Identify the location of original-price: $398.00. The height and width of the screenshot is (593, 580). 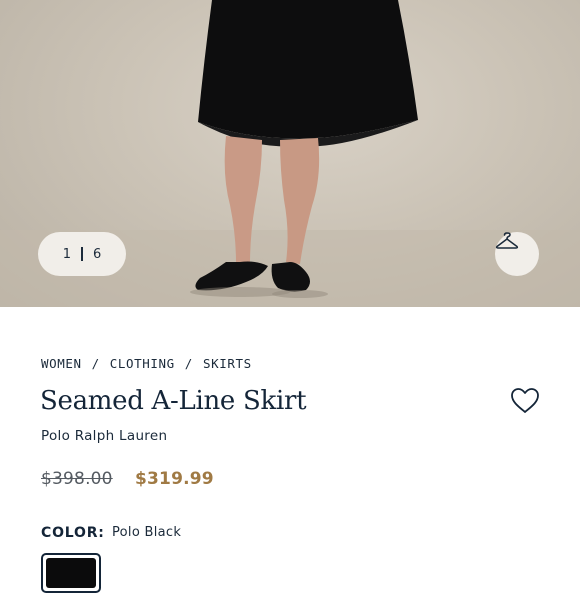
(77, 479).